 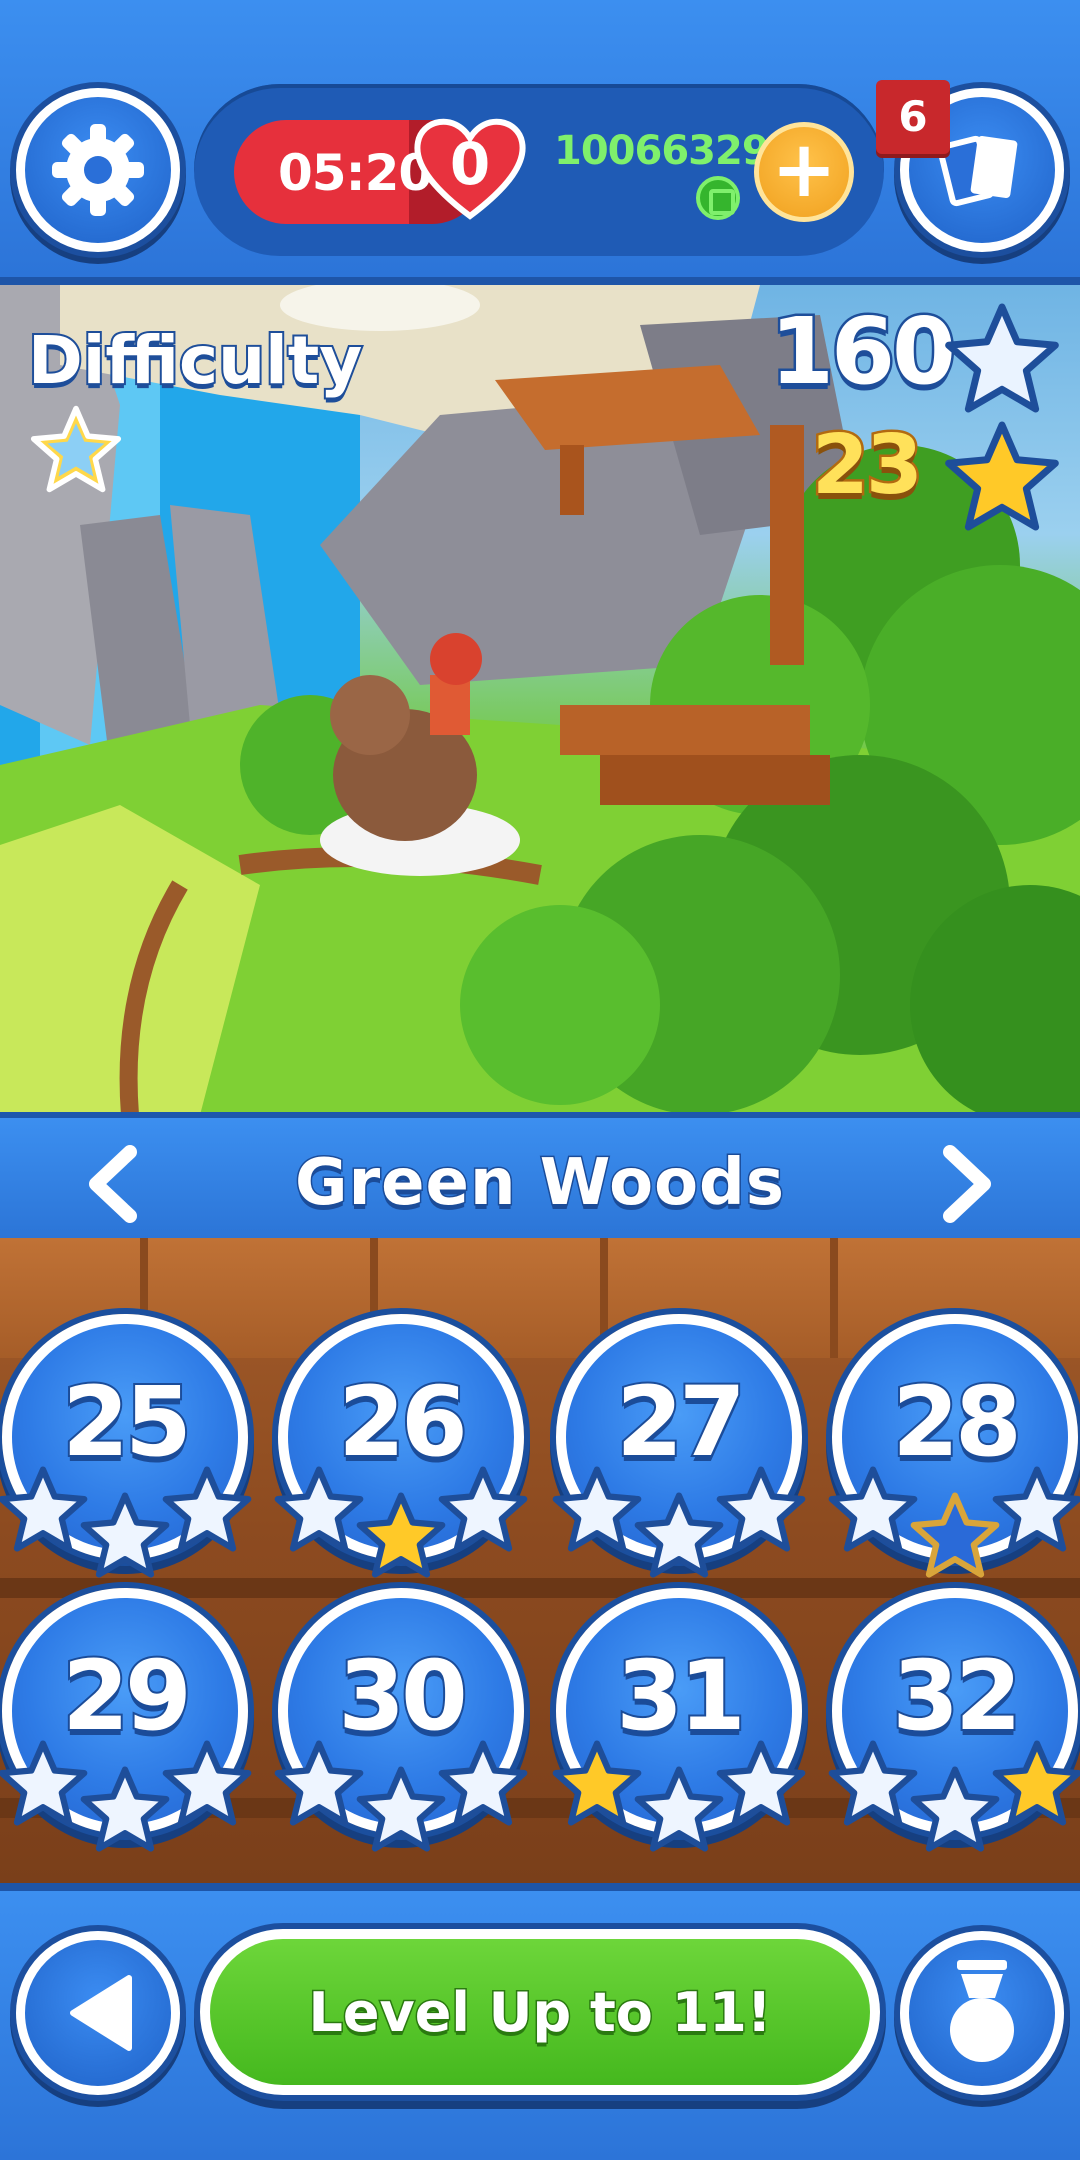 I want to click on cards-count-badge: 6, so click(x=913, y=117).